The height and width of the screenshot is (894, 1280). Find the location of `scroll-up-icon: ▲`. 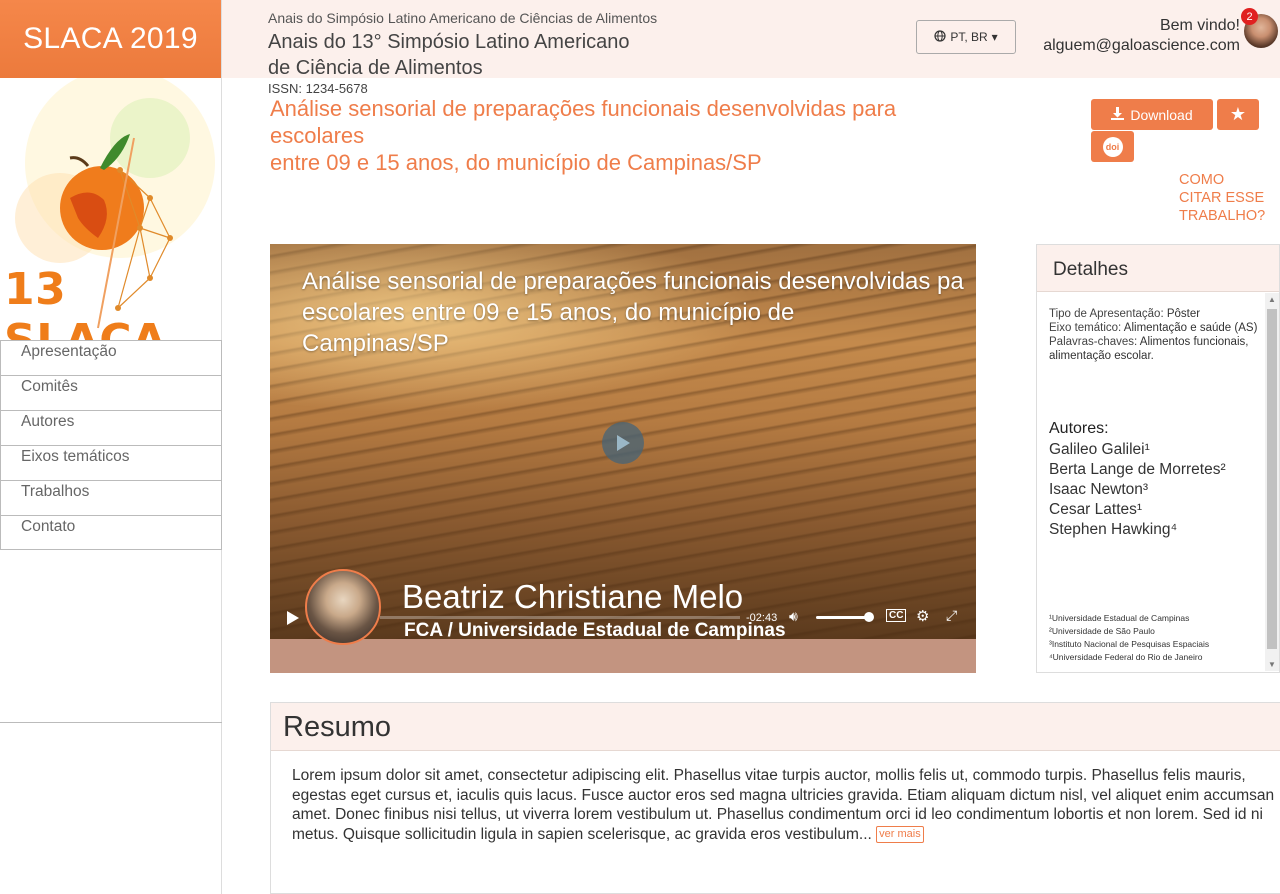

scroll-up-icon: ▲ is located at coordinates (1272, 299).